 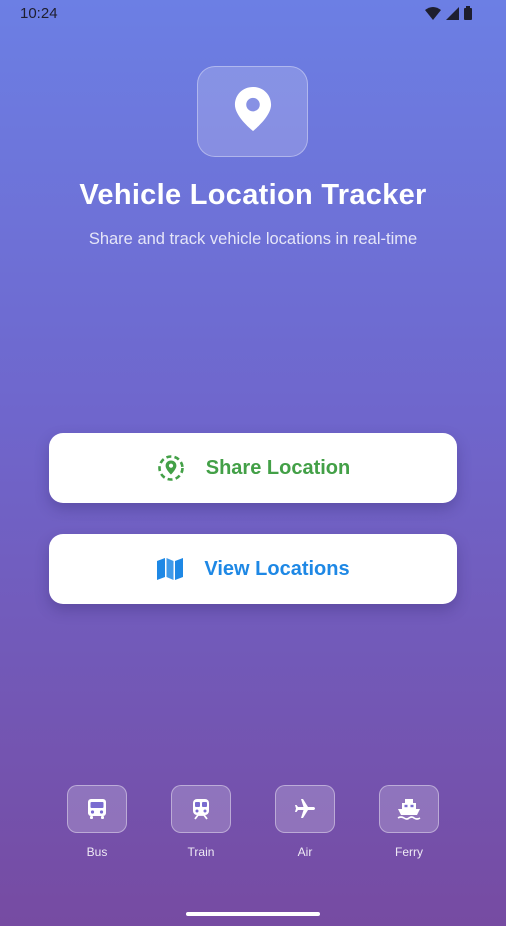 I want to click on view-locations-label: View Locations, so click(x=277, y=568).